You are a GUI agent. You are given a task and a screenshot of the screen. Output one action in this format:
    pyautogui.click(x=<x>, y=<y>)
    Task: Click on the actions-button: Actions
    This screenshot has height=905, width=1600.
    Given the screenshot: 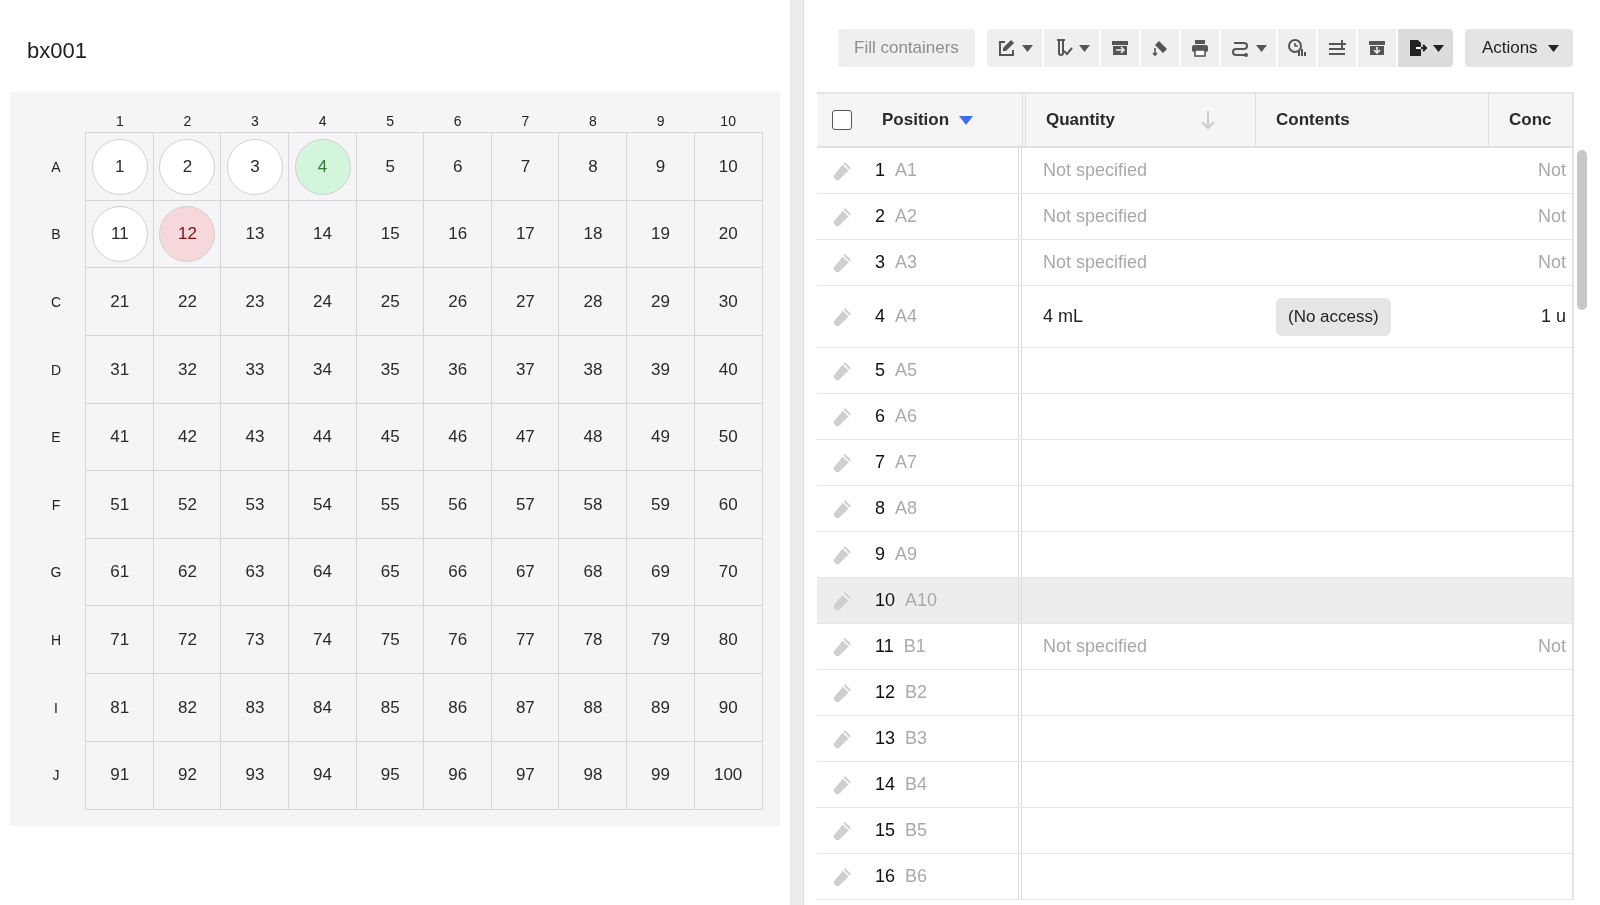 What is the action you would take?
    pyautogui.click(x=1518, y=48)
    